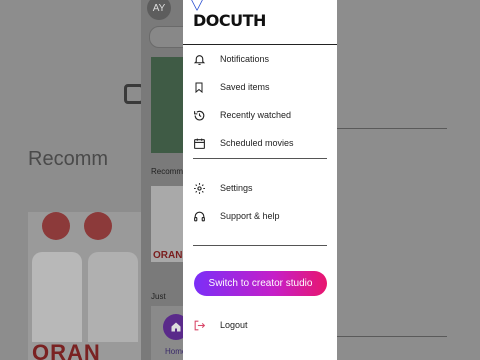 This screenshot has height=360, width=480. I want to click on menu-item-settings: Settings, so click(260, 188).